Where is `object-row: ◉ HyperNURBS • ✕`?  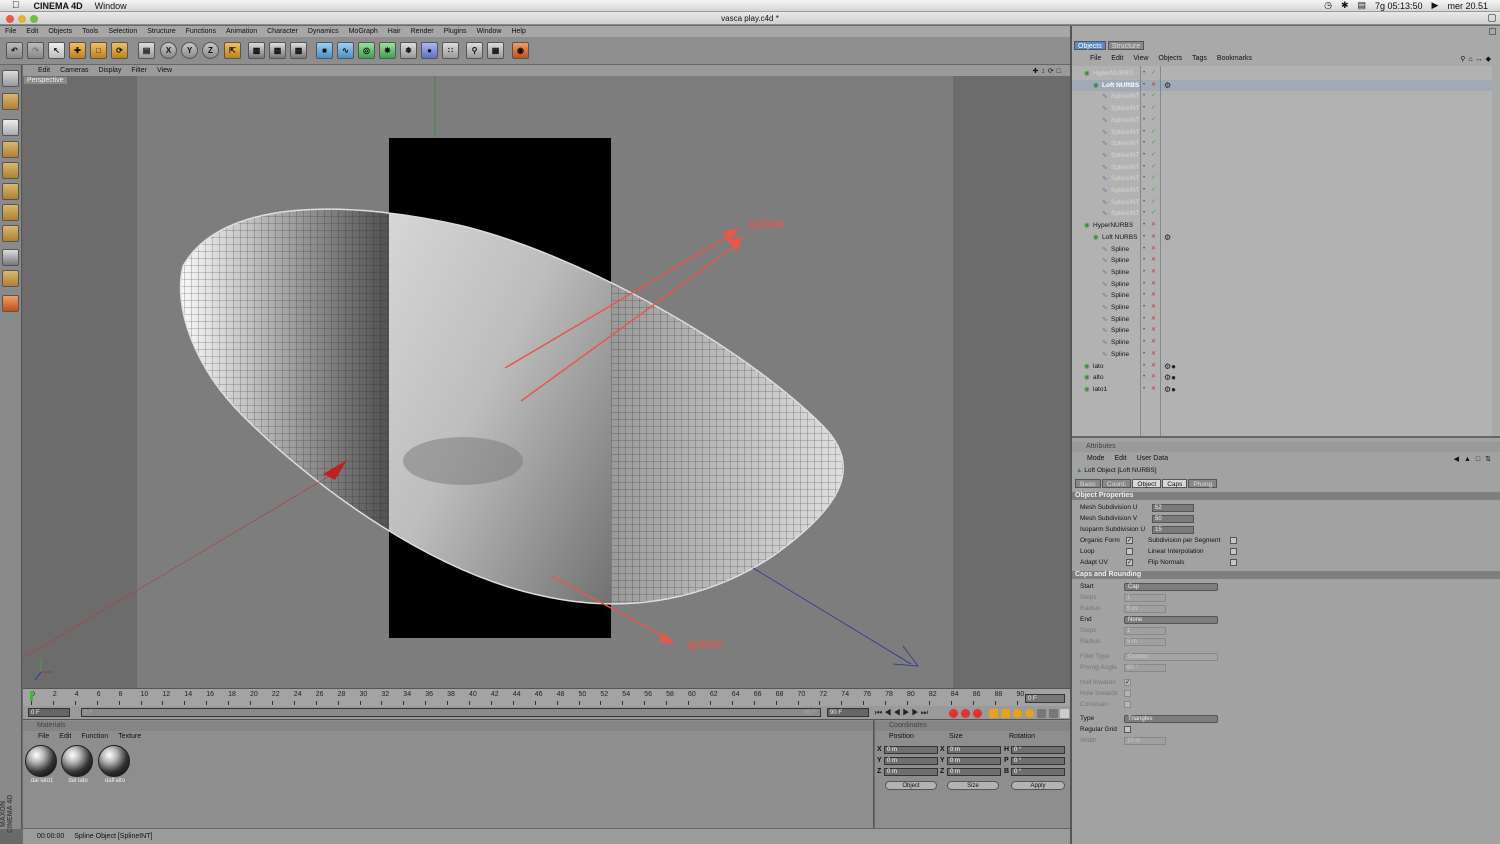 object-row: ◉ HyperNURBS • ✕ is located at coordinates (1282, 225).